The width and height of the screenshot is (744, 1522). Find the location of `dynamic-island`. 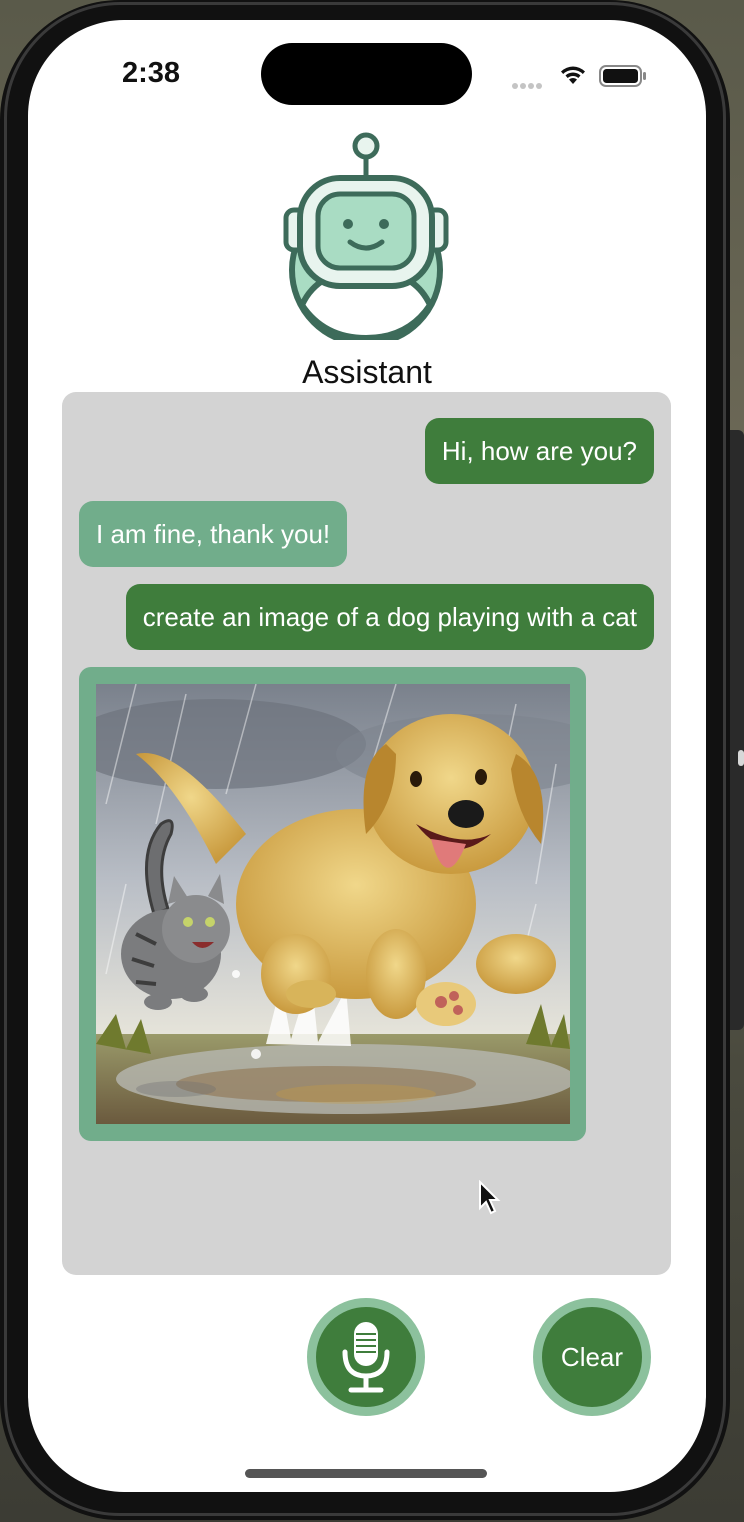

dynamic-island is located at coordinates (366, 74).